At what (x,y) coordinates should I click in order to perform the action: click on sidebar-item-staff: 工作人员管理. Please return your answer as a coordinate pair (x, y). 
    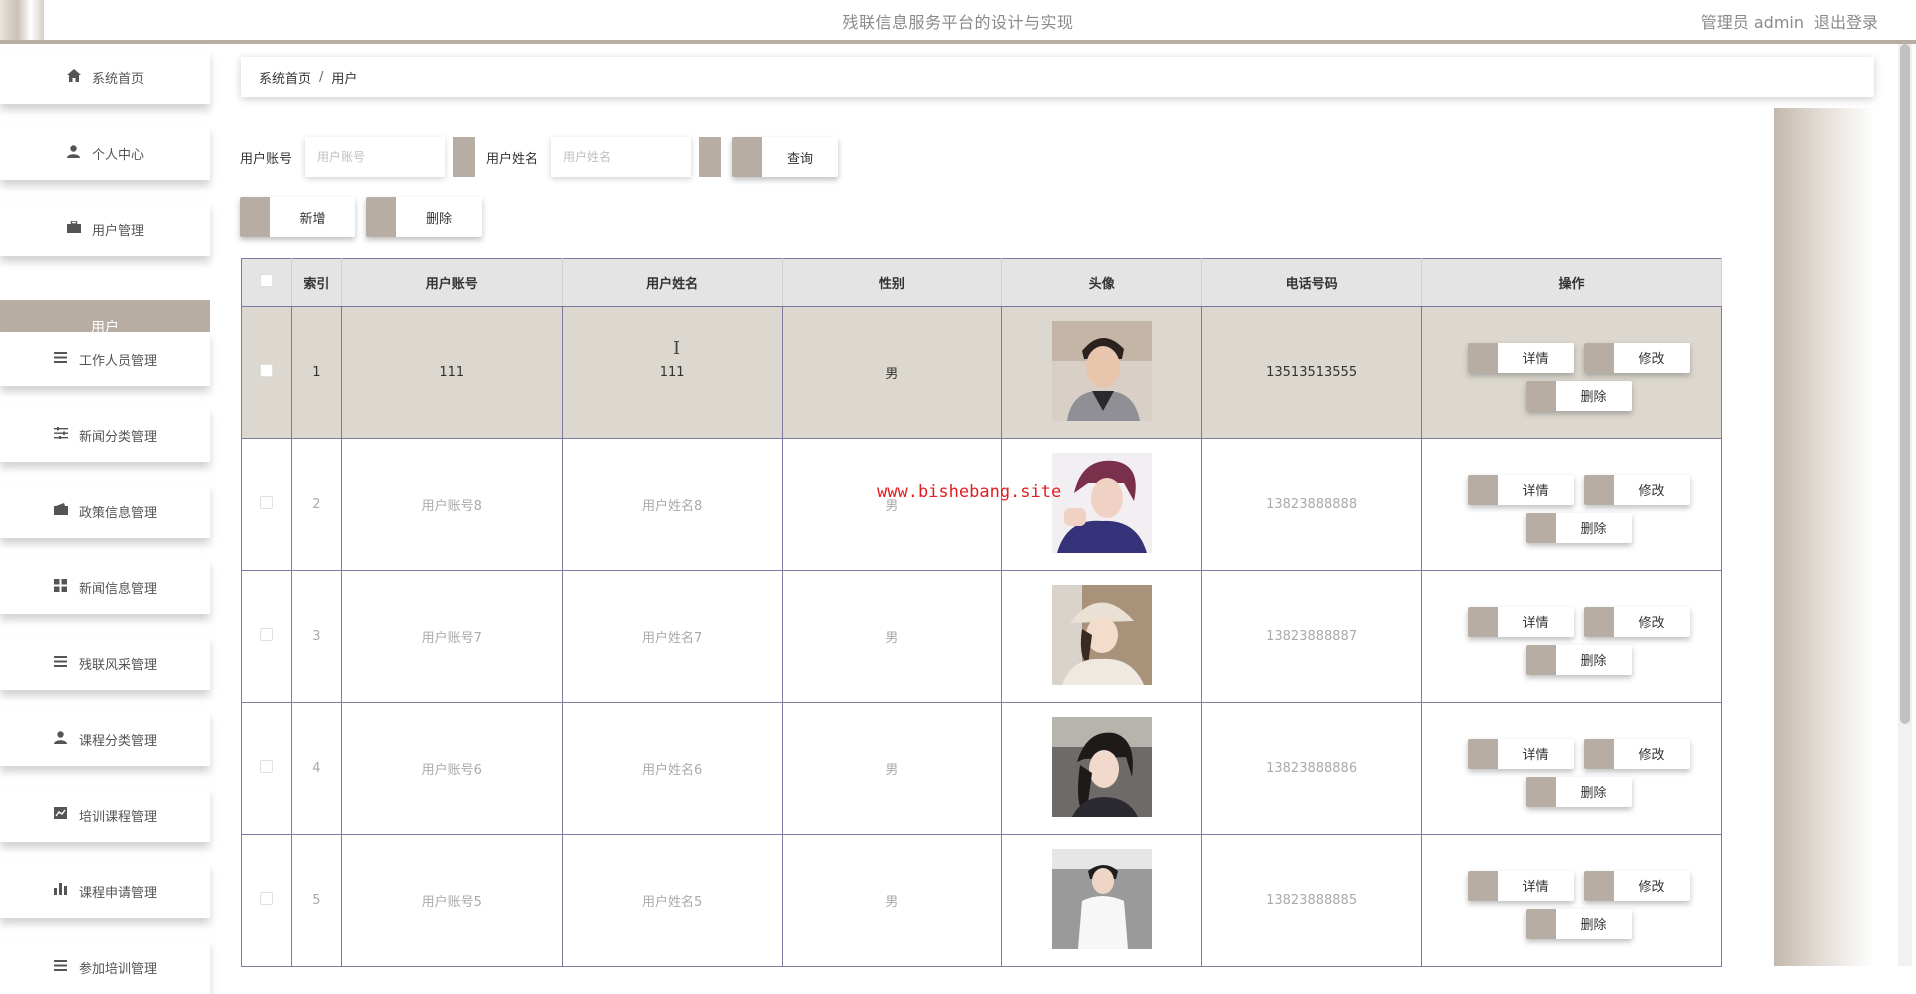
    Looking at the image, I should click on (105, 359).